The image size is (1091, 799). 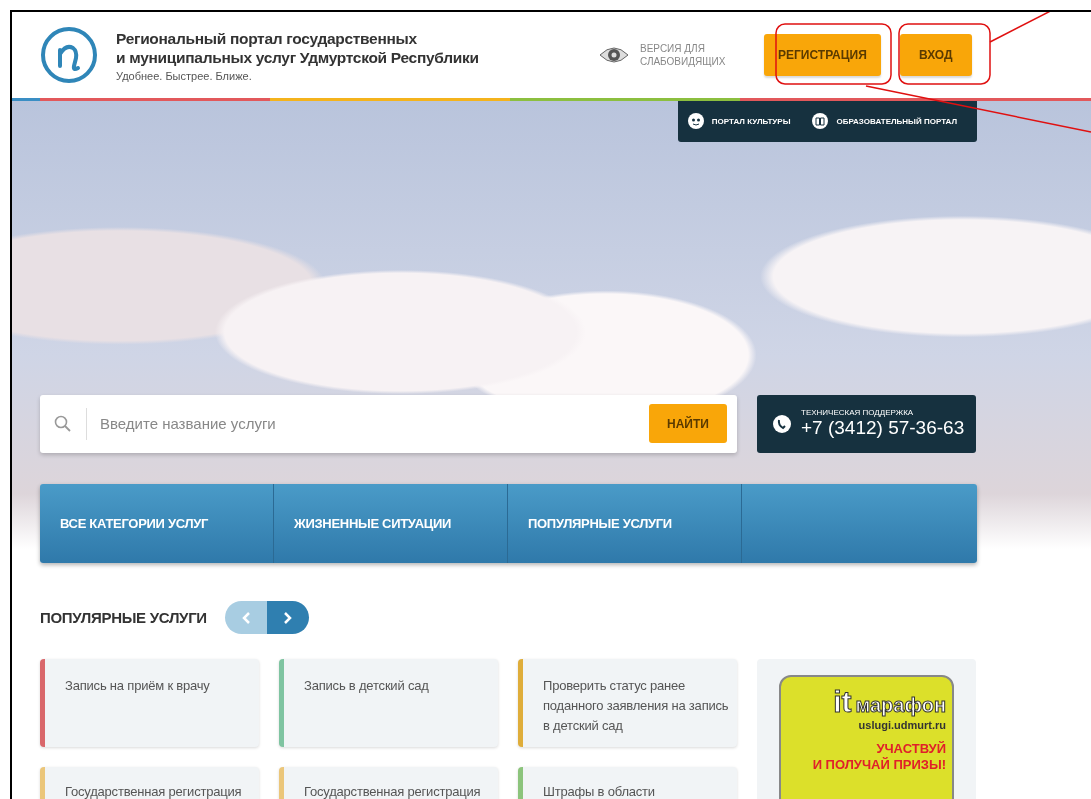 I want to click on chevron-left-icon, so click(x=245, y=617).